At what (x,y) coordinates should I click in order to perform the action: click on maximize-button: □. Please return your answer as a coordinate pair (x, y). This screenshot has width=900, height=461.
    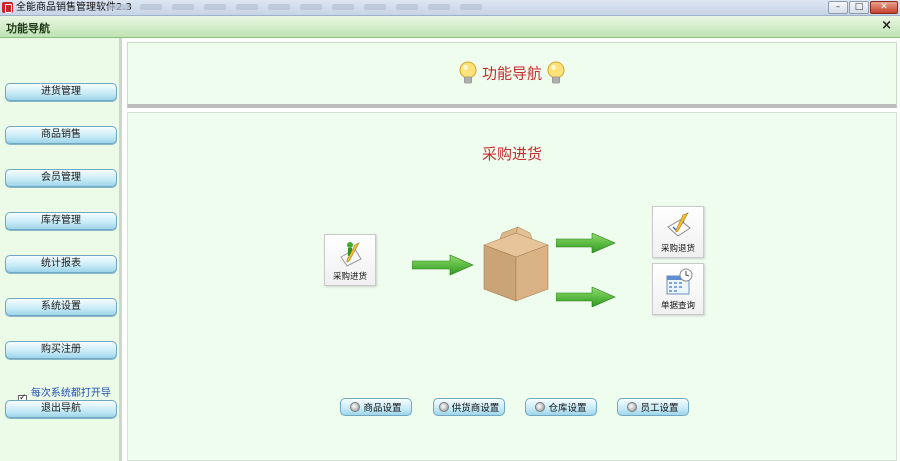
    Looking at the image, I should click on (859, 7).